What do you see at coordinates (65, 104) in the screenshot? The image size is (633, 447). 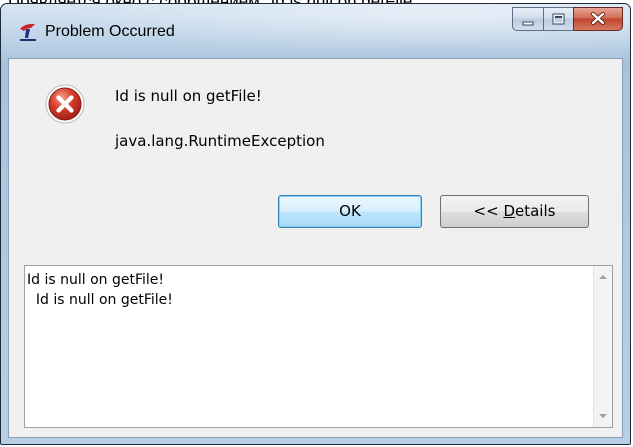 I see `error-icon` at bounding box center [65, 104].